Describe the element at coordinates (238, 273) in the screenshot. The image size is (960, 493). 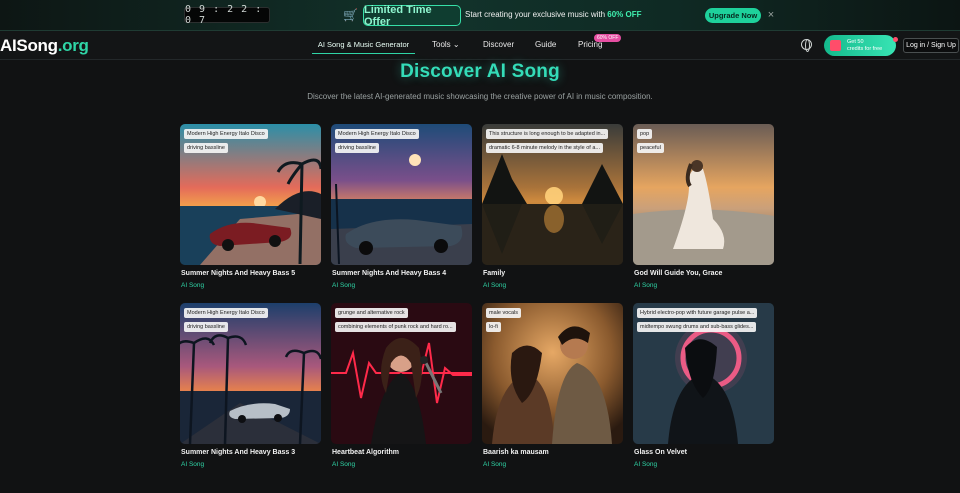
I see `song-title: Summer Nights And Heavy Bass 5` at that location.